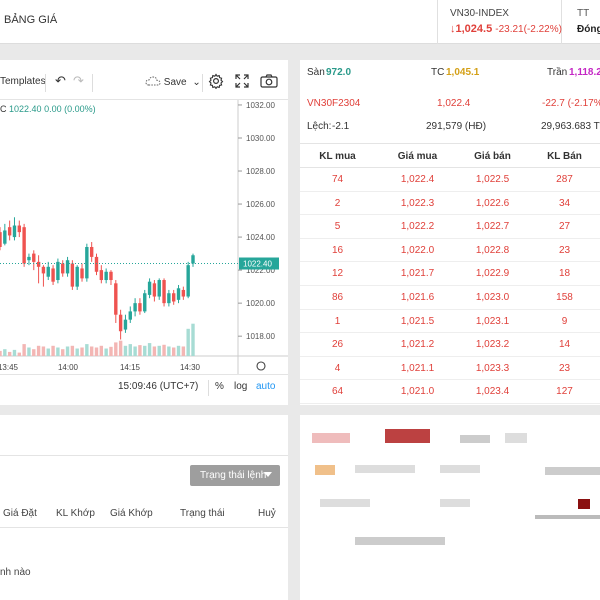 Image resolution: width=600 pixels, height=600 pixels. What do you see at coordinates (261, 366) in the screenshot?
I see `axis-settings-icon` at bounding box center [261, 366].